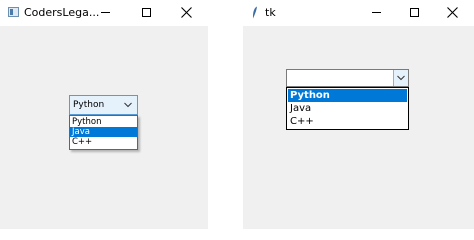 The height and width of the screenshot is (240, 474). What do you see at coordinates (254, 12) in the screenshot?
I see `tk-feather-icon` at bounding box center [254, 12].